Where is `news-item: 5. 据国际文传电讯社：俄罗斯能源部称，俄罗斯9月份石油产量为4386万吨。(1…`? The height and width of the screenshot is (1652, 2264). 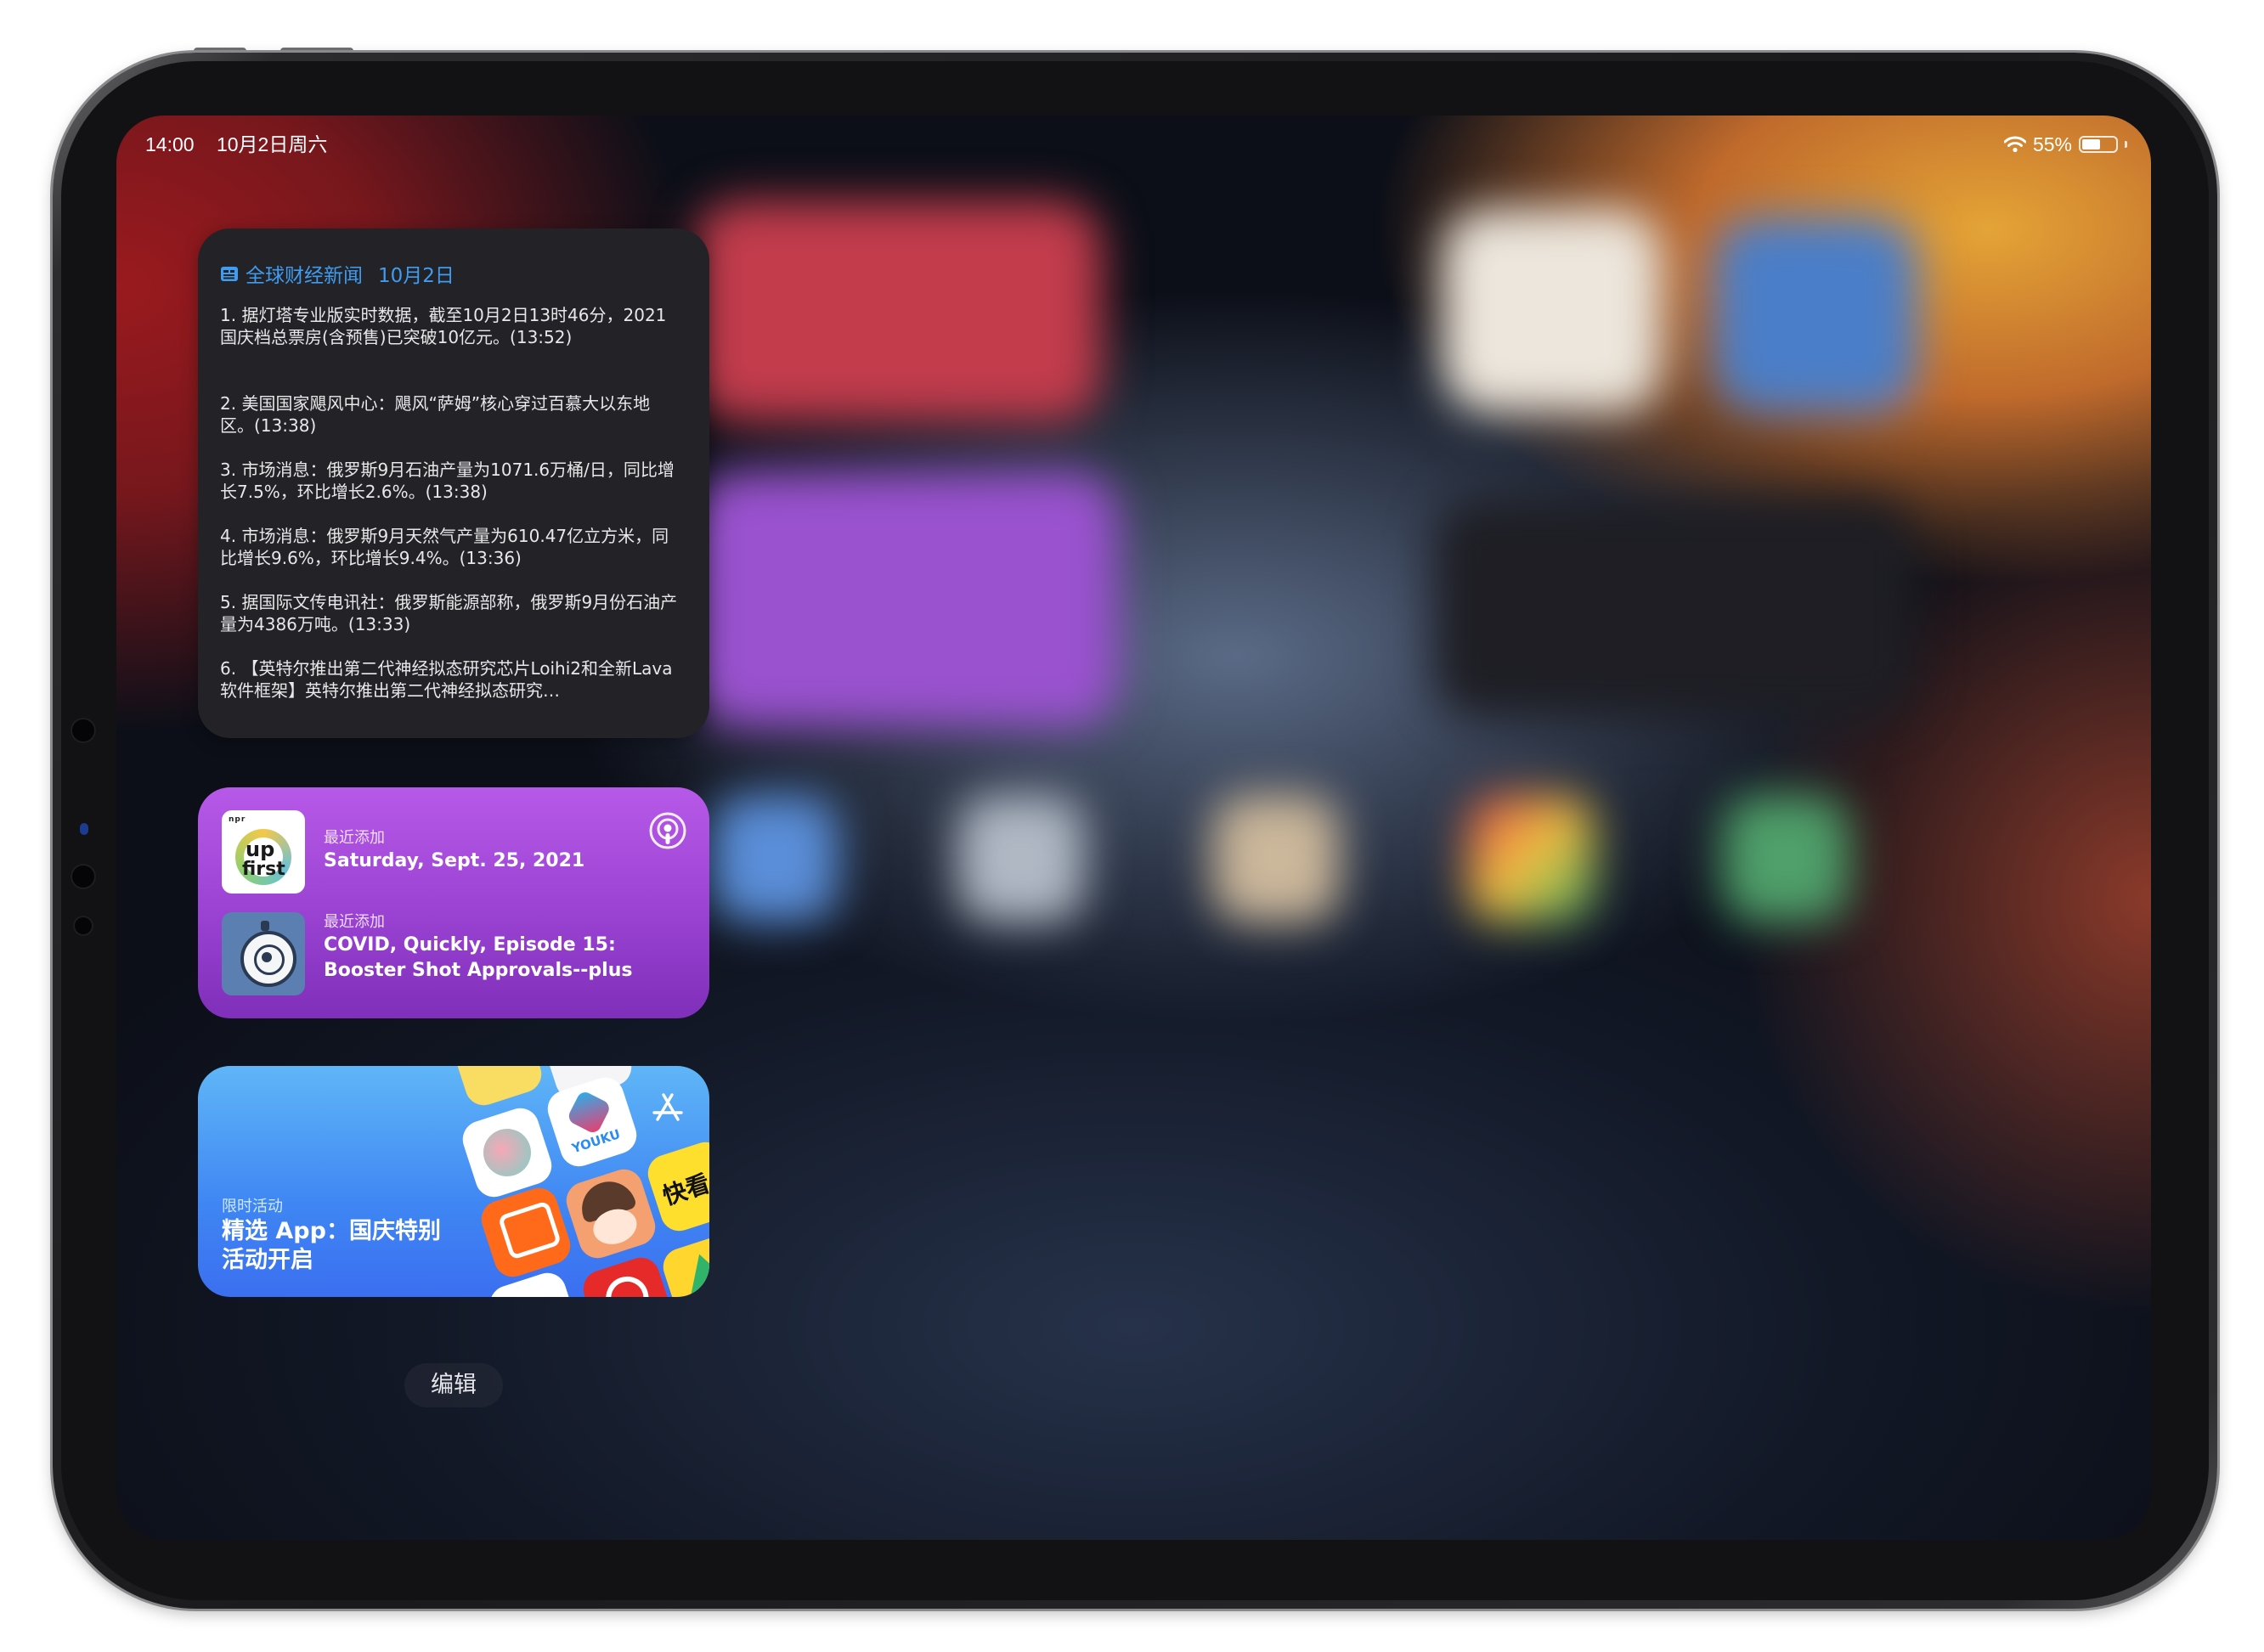 news-item: 5. 据国际文传电讯社：俄罗斯能源部称，俄罗斯9月份石油产量为4386万吨。(1… is located at coordinates (450, 613).